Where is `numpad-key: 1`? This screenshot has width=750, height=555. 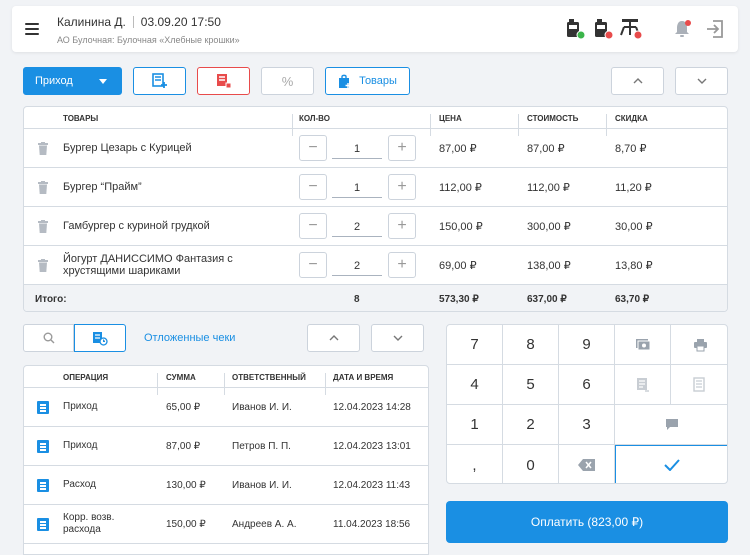 numpad-key: 1 is located at coordinates (475, 425).